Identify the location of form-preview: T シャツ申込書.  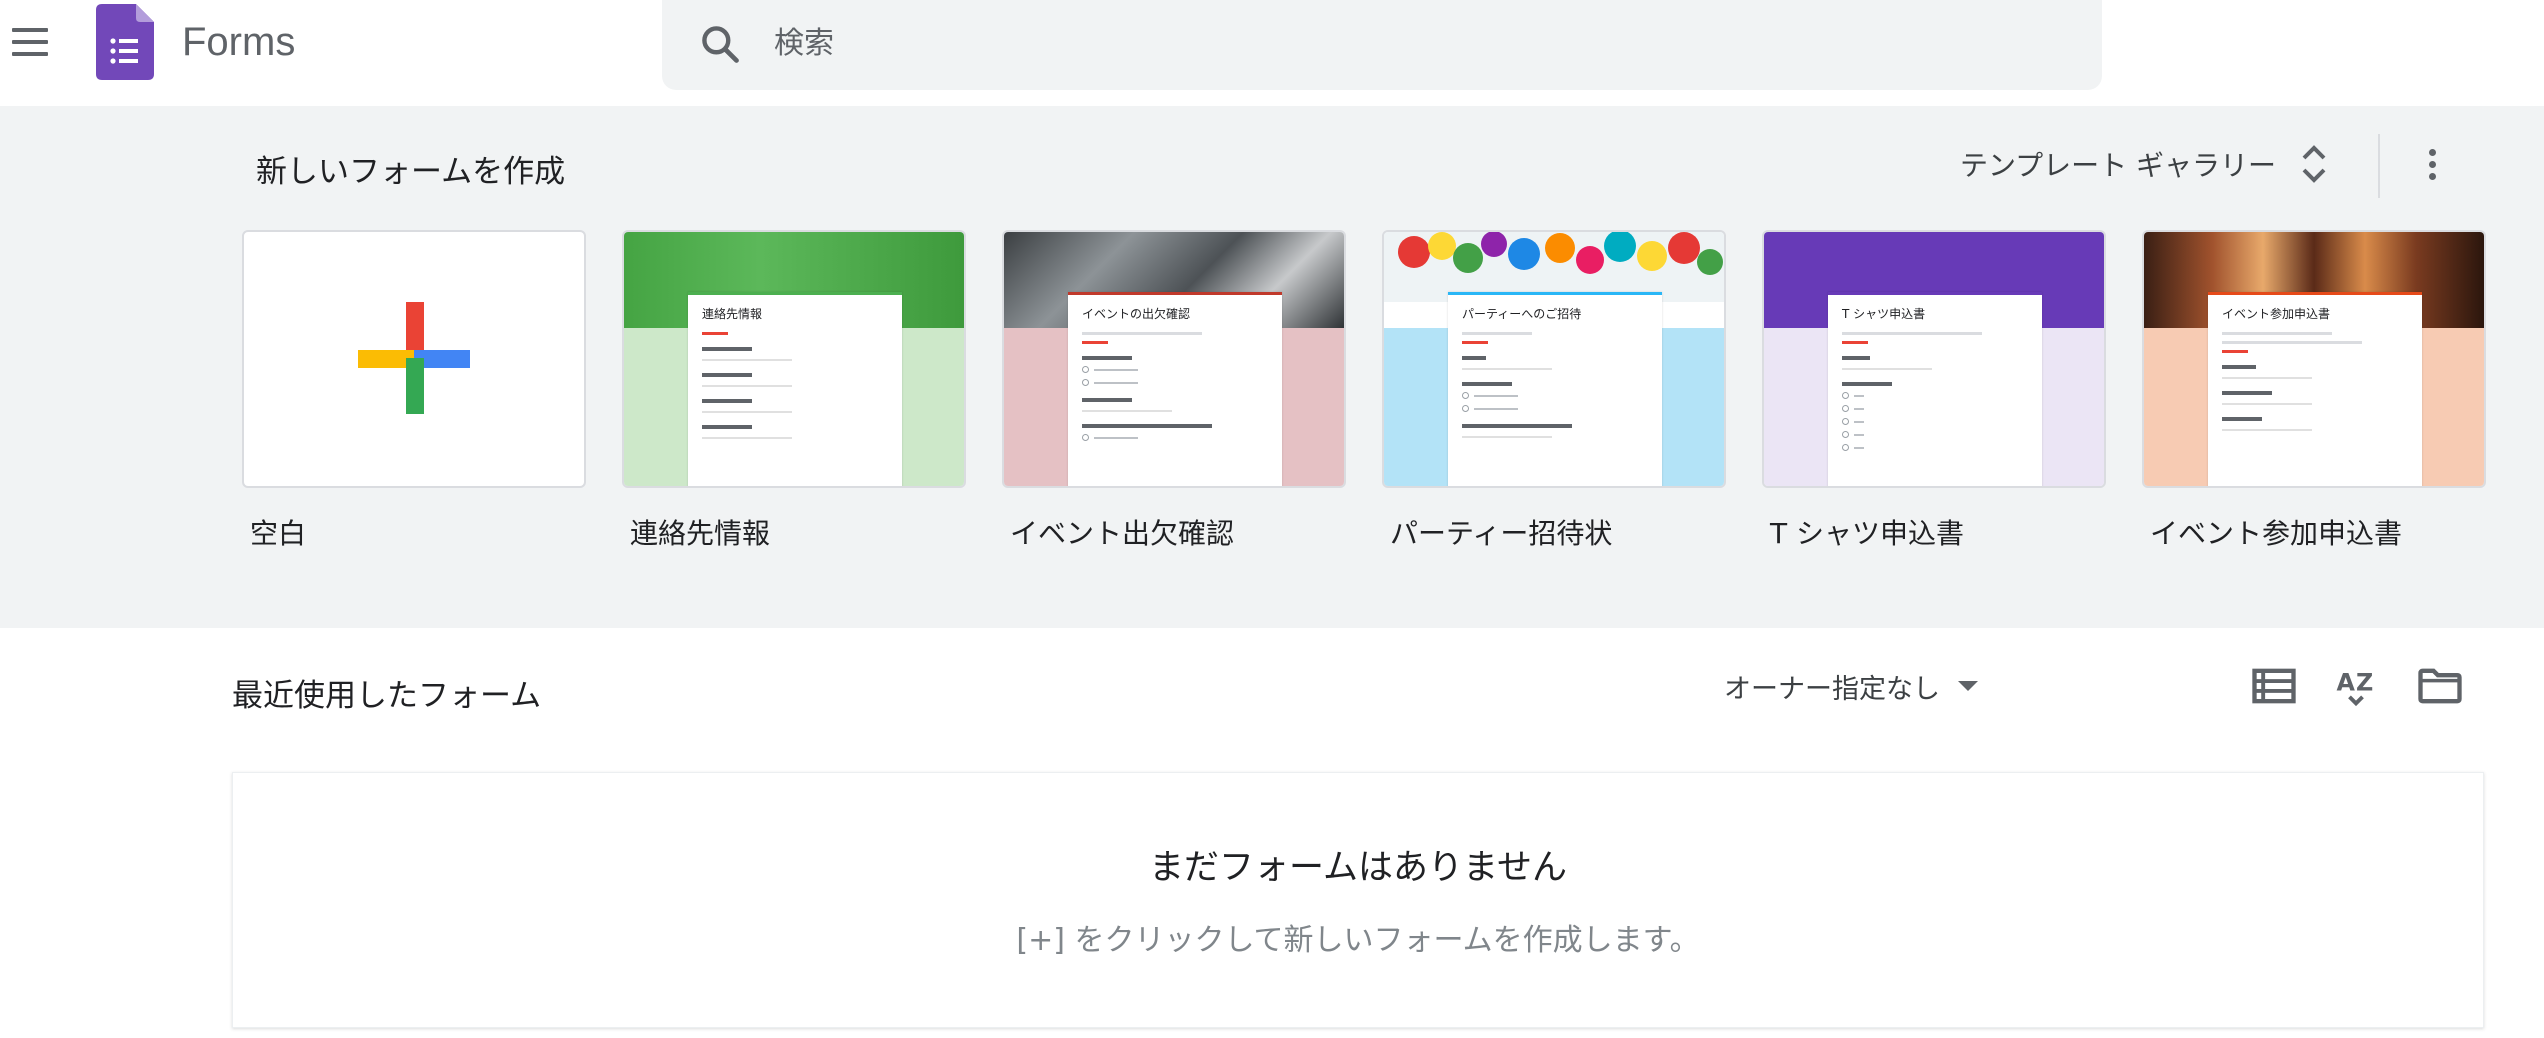
(1935, 389).